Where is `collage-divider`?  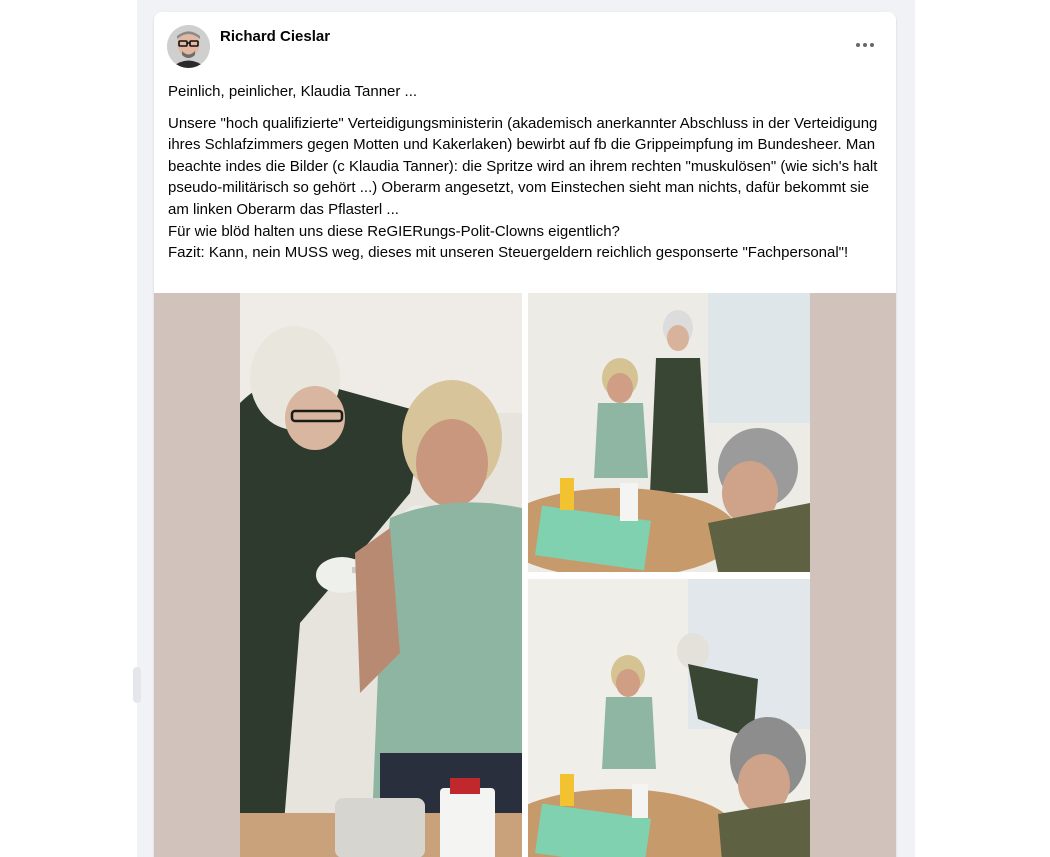 collage-divider is located at coordinates (669, 575).